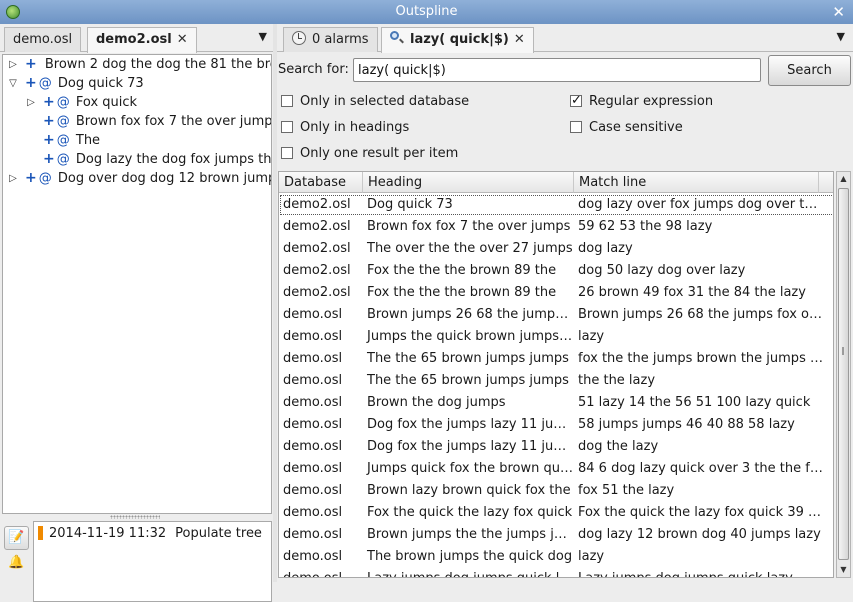 The height and width of the screenshot is (602, 853). I want to click on cell-heading: Brown the dog jumps, so click(436, 402).